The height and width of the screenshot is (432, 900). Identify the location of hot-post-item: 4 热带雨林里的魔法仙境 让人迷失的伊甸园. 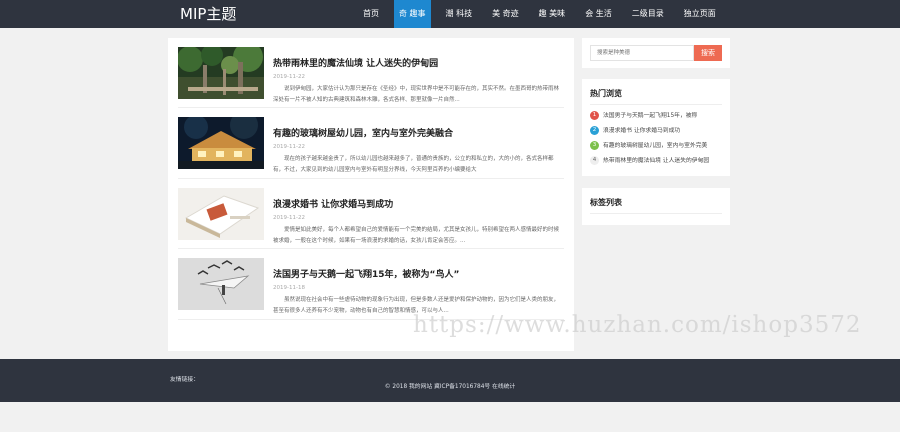
(660, 161).